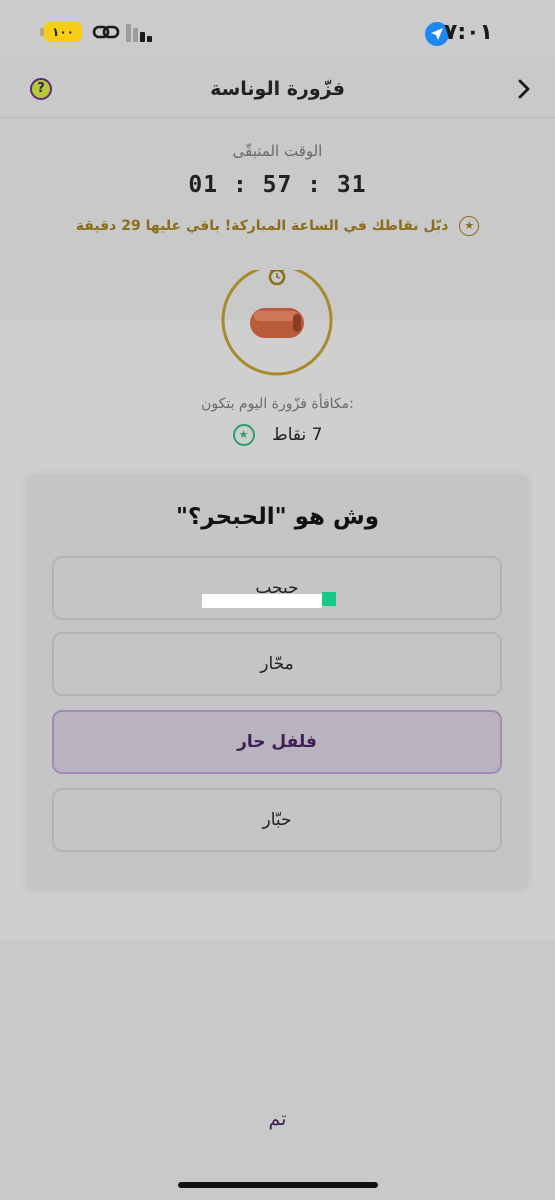 The height and width of the screenshot is (1200, 555). What do you see at coordinates (297, 435) in the screenshot?
I see `reward-points-value: 7 نقاط` at bounding box center [297, 435].